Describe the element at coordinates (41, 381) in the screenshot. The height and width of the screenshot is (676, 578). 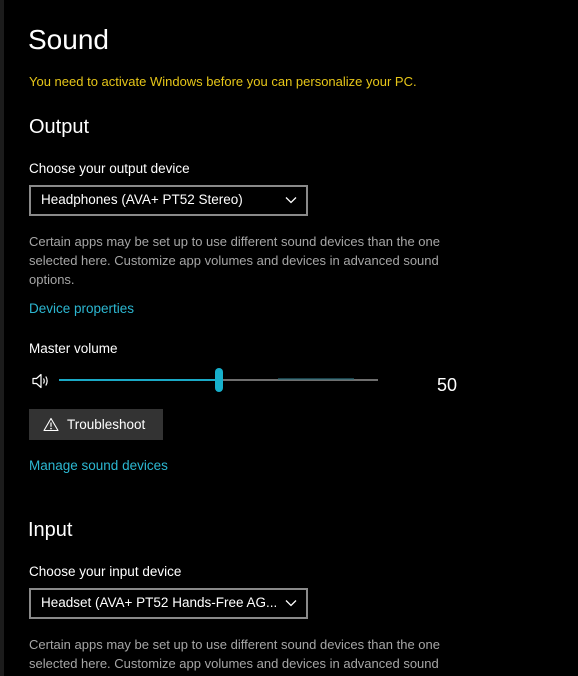
I see `speaker-volume-icon` at that location.